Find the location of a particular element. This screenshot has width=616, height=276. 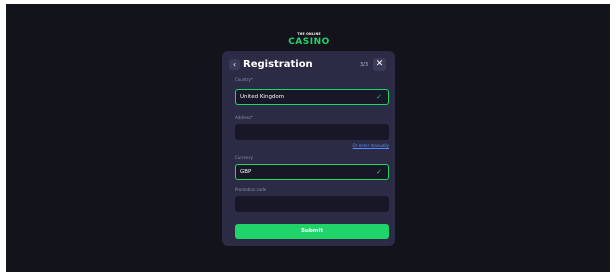

enter-manually-link: Or enter manually is located at coordinates (369, 146).